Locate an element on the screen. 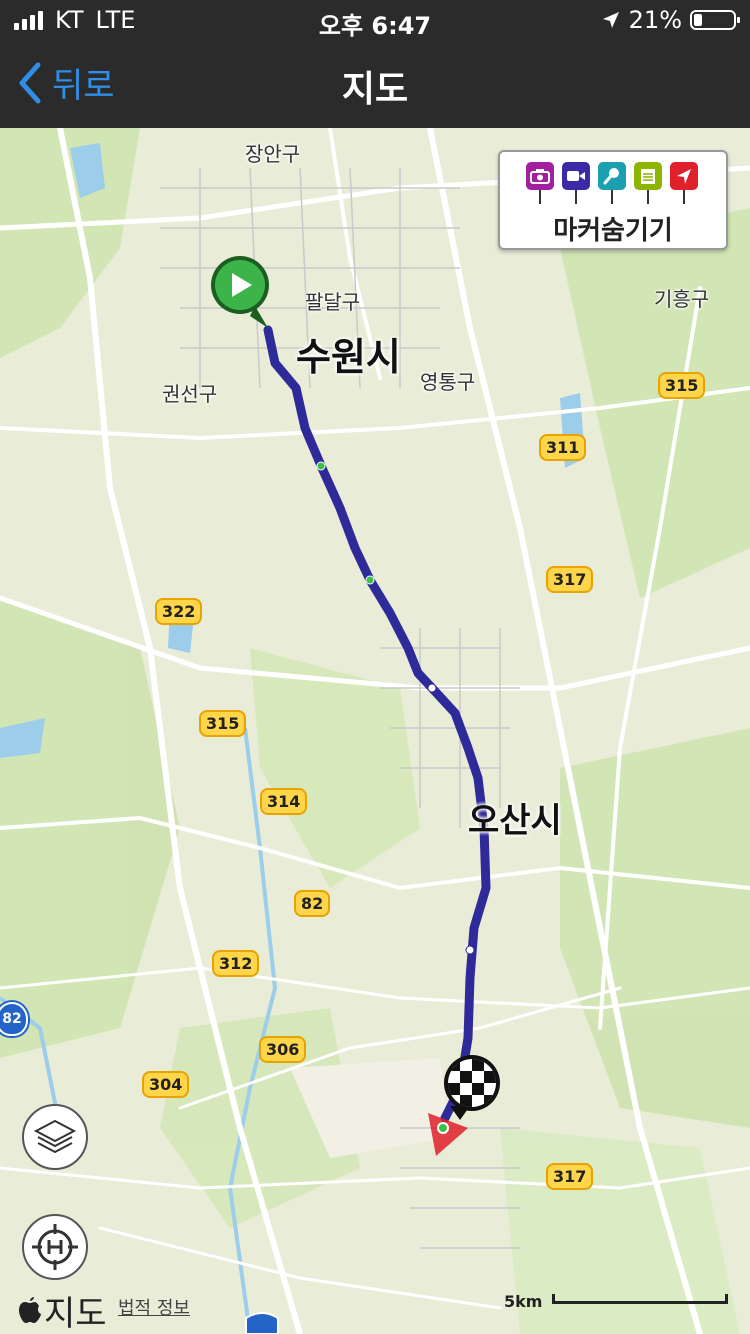  status-bar: KT LTE 오후 6:47 21% is located at coordinates (375, 20).